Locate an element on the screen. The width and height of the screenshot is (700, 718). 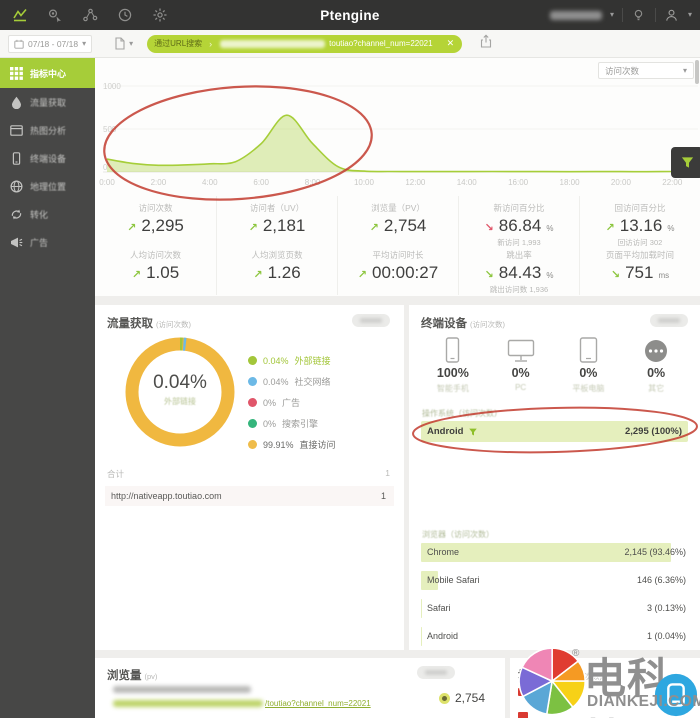
sidebar-item-label: 地理位置 is located at coordinates (48, 186).